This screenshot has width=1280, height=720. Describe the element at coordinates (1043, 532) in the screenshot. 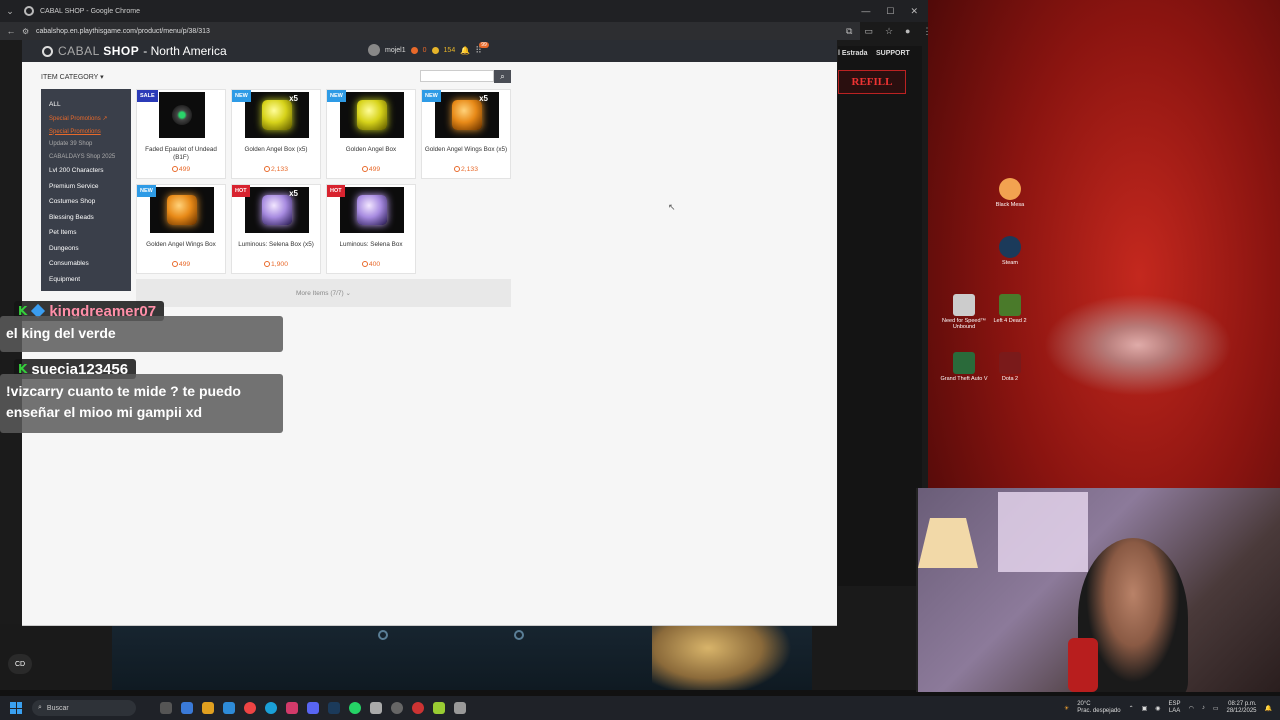

I see `webcam-poster` at that location.